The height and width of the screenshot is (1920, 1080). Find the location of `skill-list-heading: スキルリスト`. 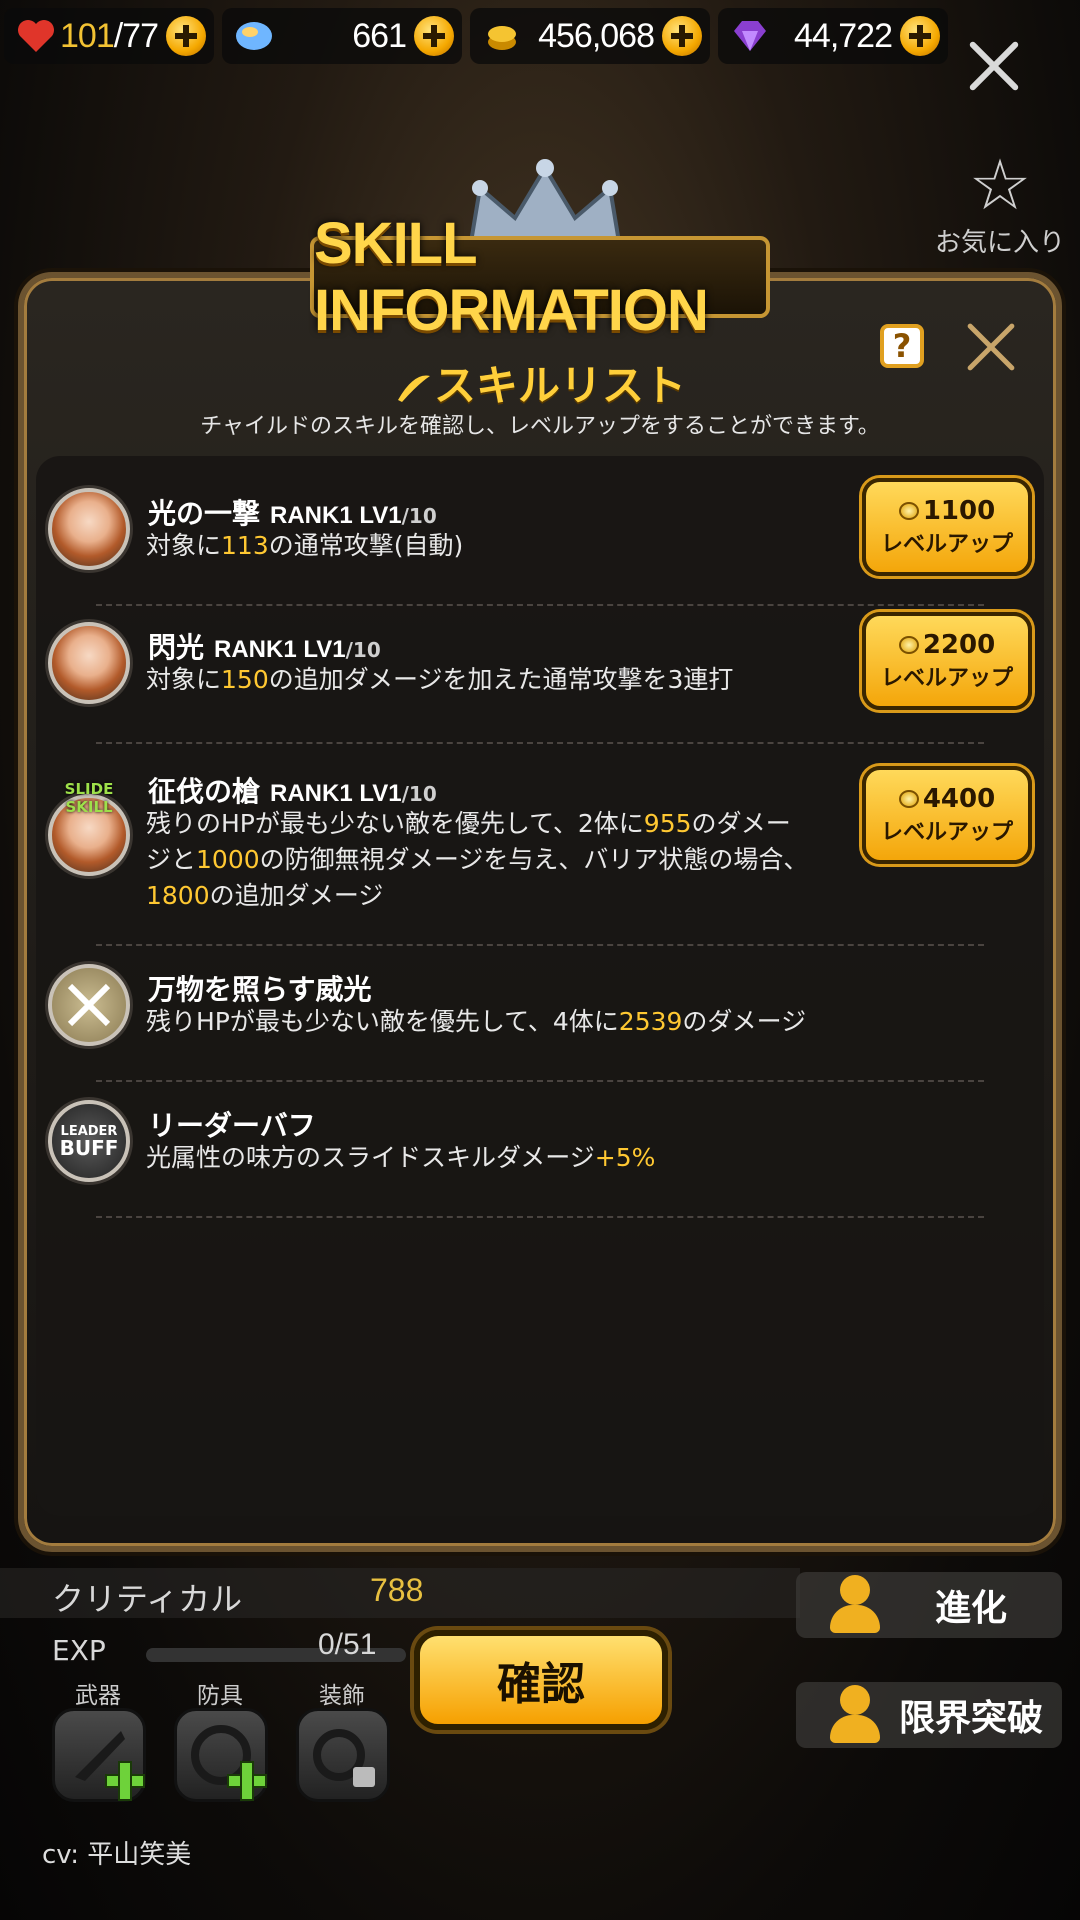

skill-list-heading: スキルリスト is located at coordinates (540, 382).